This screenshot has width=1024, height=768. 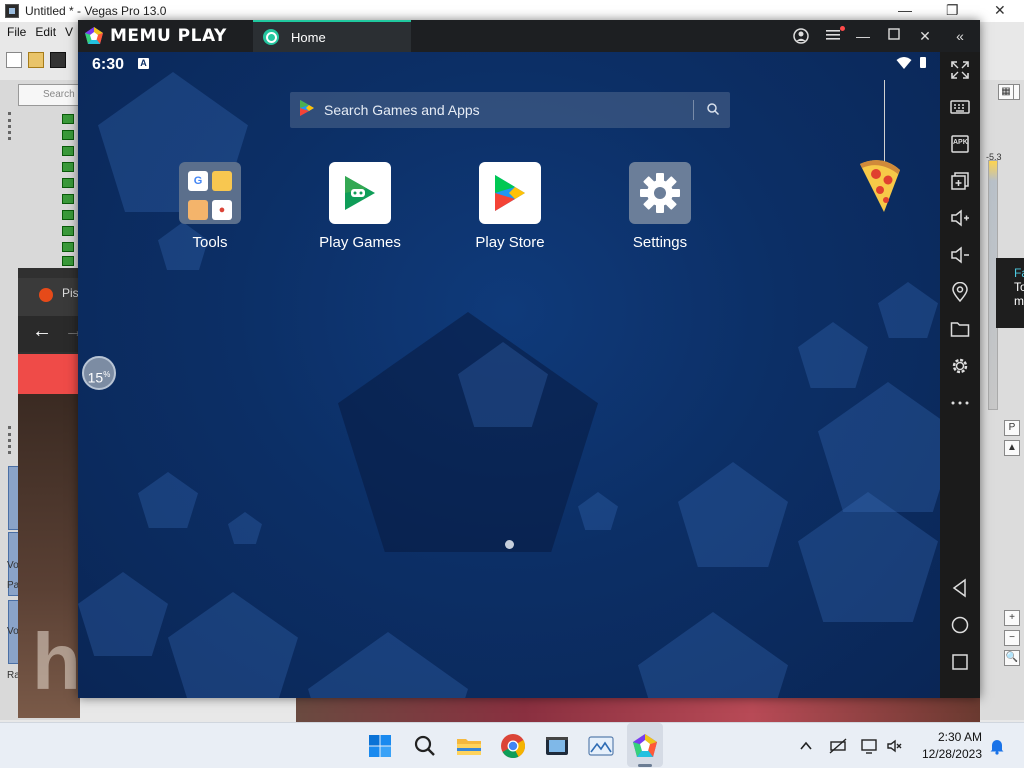 What do you see at coordinates (879, 188) in the screenshot?
I see `pizza-icon` at bounding box center [879, 188].